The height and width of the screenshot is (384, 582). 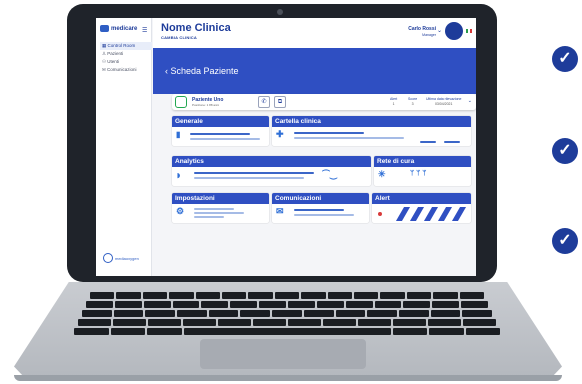 I want to click on trackpad, so click(x=283, y=354).